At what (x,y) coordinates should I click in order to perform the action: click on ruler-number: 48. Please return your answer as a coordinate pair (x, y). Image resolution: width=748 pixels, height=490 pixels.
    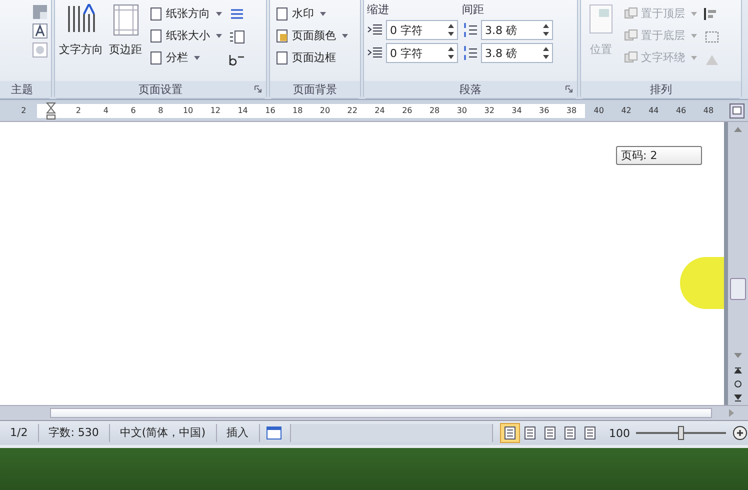
    Looking at the image, I should click on (708, 110).